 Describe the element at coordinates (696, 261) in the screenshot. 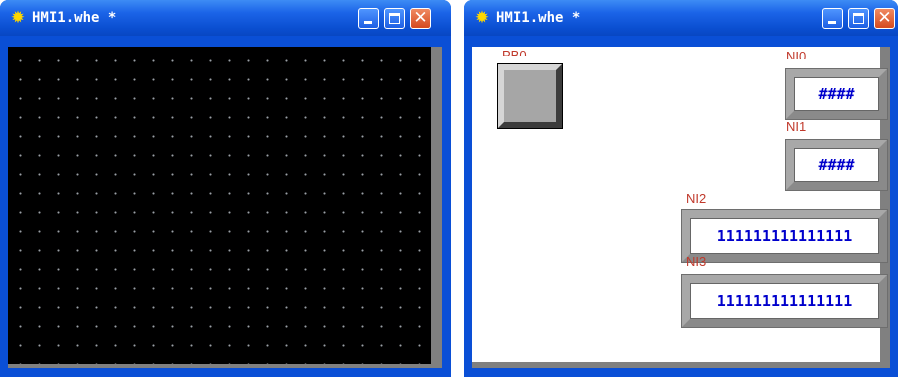

I see `ni3-label: NI3` at that location.